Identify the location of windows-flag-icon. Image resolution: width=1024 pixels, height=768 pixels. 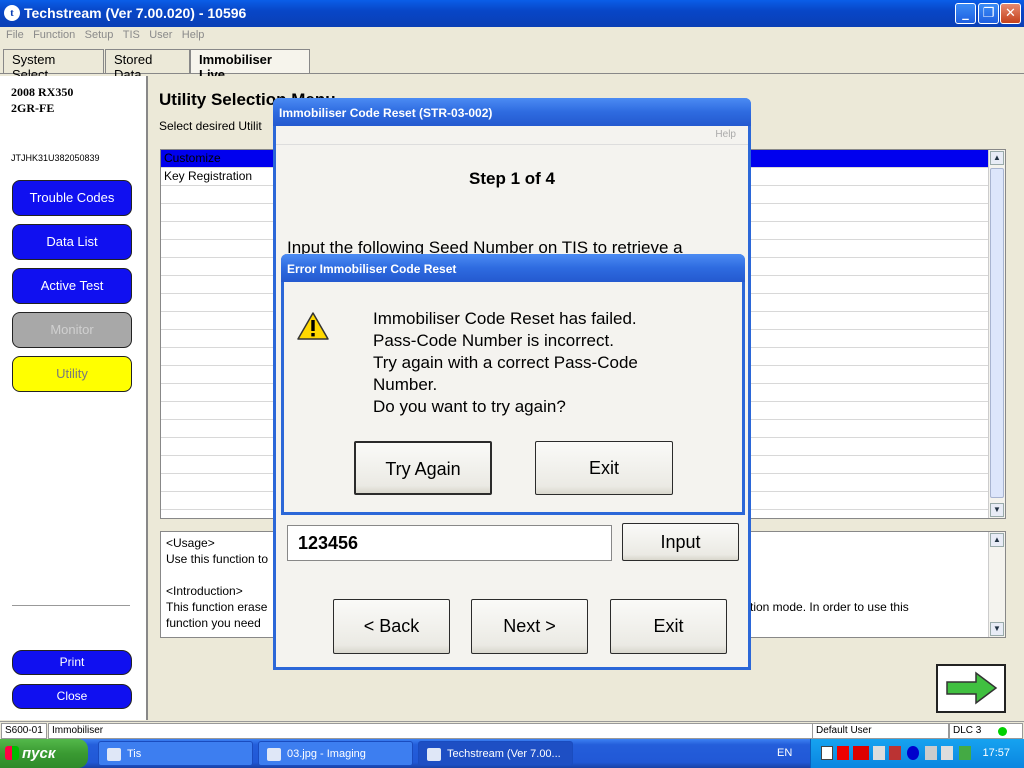
(12, 753).